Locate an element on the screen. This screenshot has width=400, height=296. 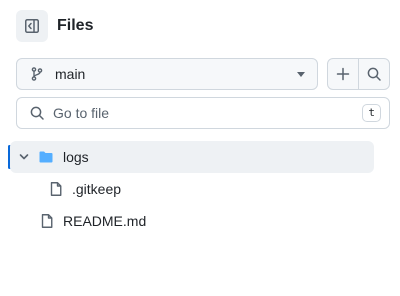
sidebar-collapse-icon is located at coordinates (32, 26).